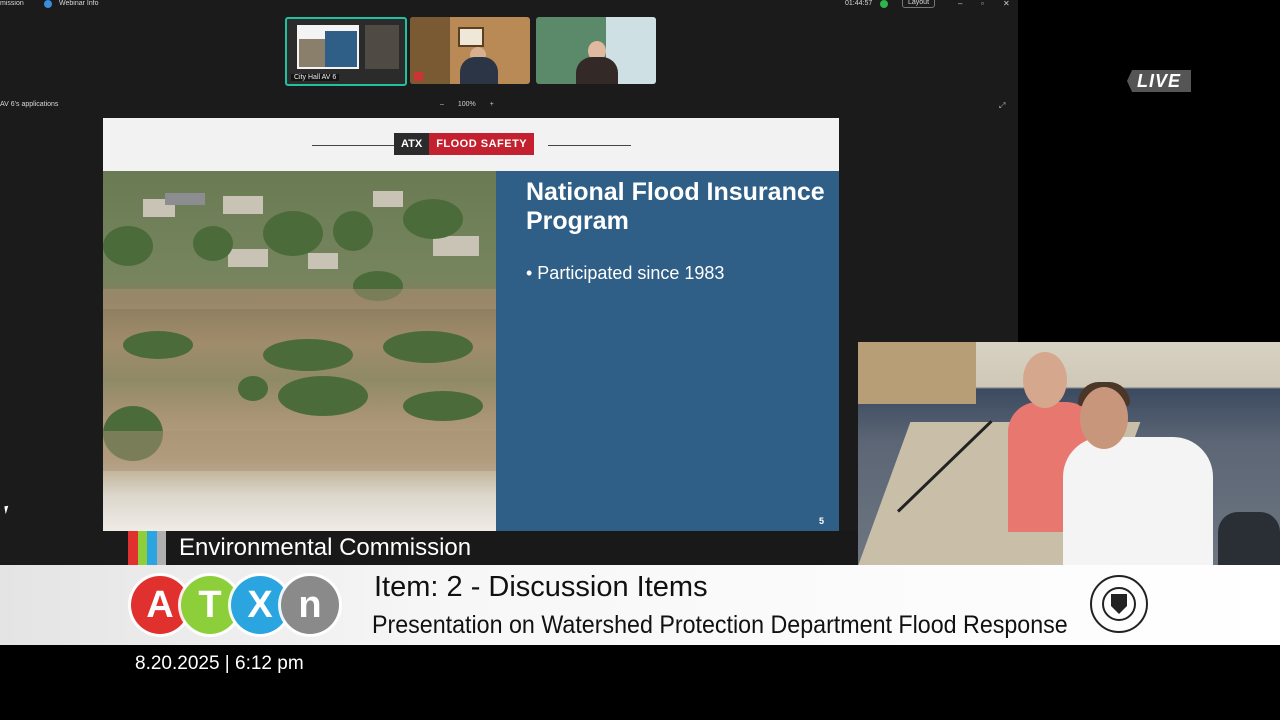  Describe the element at coordinates (919, 4) in the screenshot. I see `layout-button: Layout` at that location.